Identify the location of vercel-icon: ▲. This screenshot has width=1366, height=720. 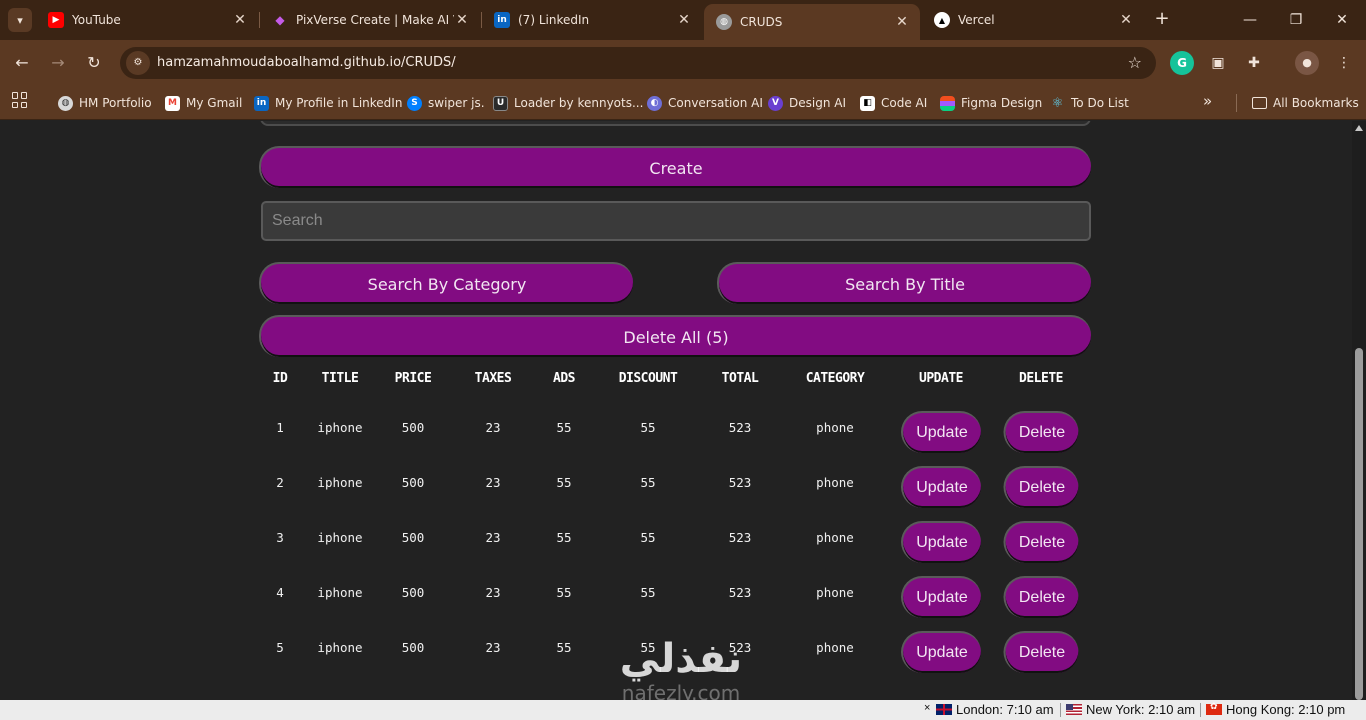
(942, 20).